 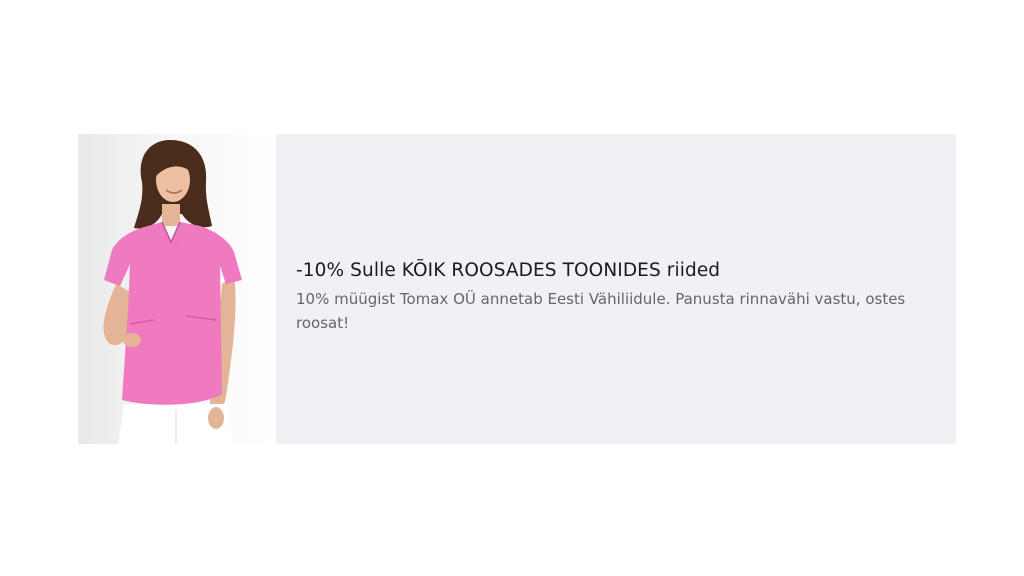 What do you see at coordinates (177, 289) in the screenshot?
I see `model-photo` at bounding box center [177, 289].